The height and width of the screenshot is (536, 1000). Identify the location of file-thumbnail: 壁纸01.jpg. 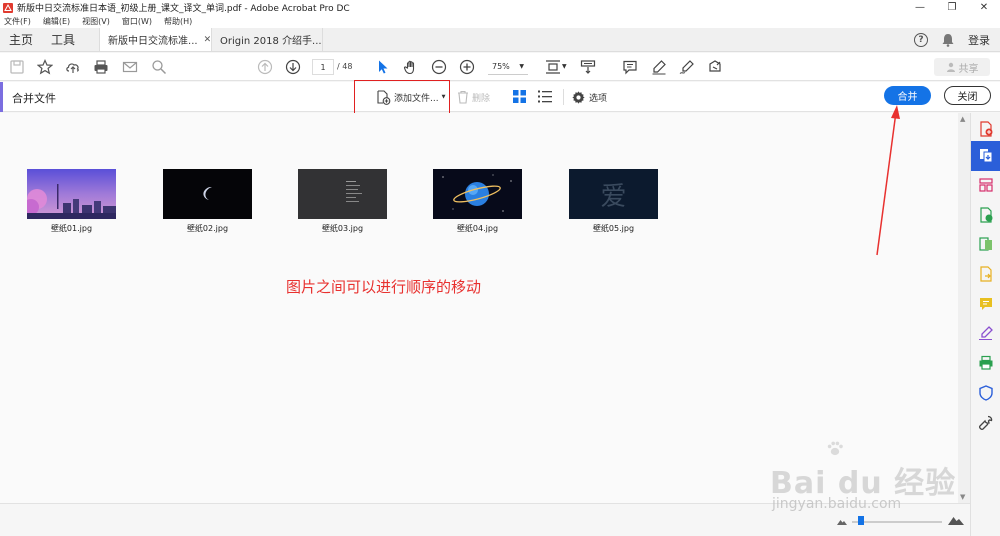
(71, 201).